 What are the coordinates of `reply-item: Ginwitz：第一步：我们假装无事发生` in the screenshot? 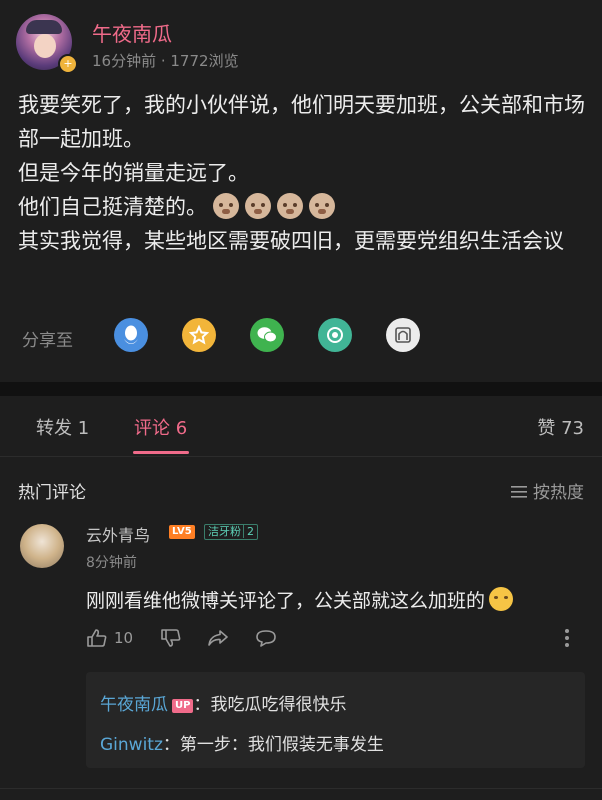 It's located at (242, 742).